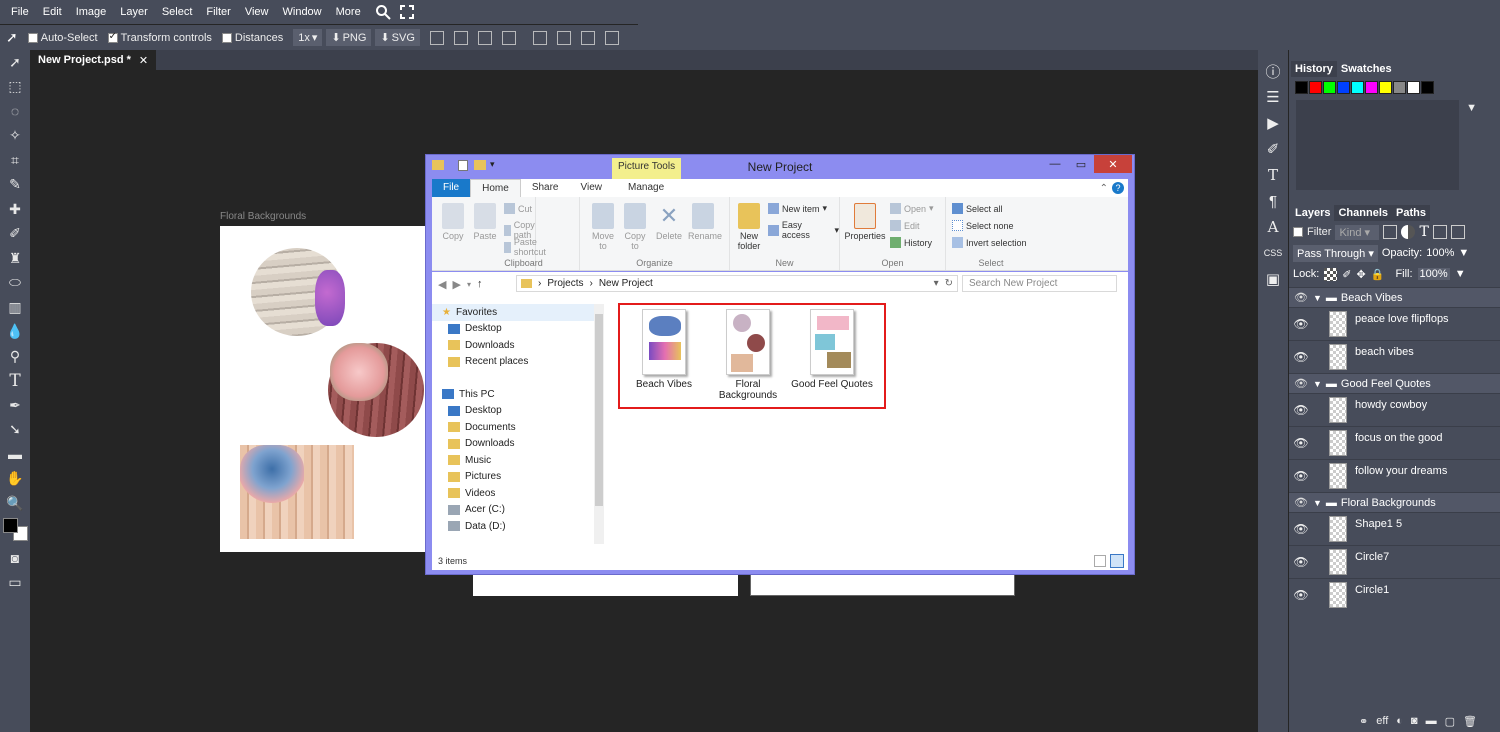  What do you see at coordinates (1335, 253) in the screenshot?
I see `blend-mode-dropdown: Pass Through ▾` at bounding box center [1335, 253].